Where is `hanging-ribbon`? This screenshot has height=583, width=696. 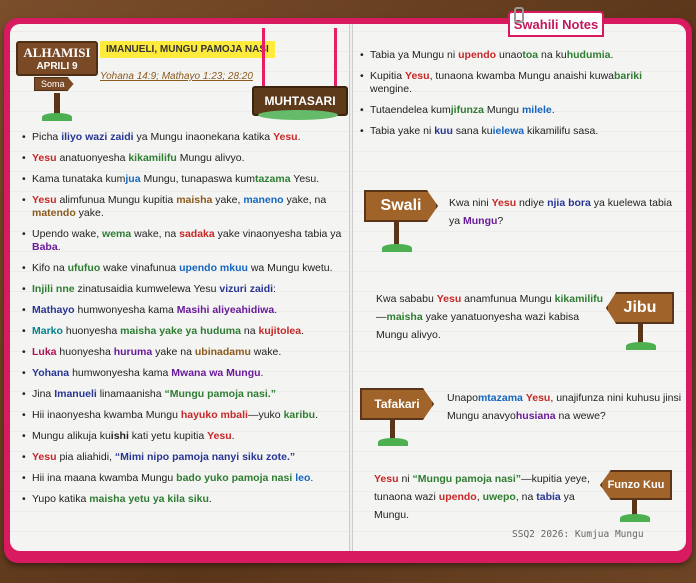 hanging-ribbon is located at coordinates (263, 58).